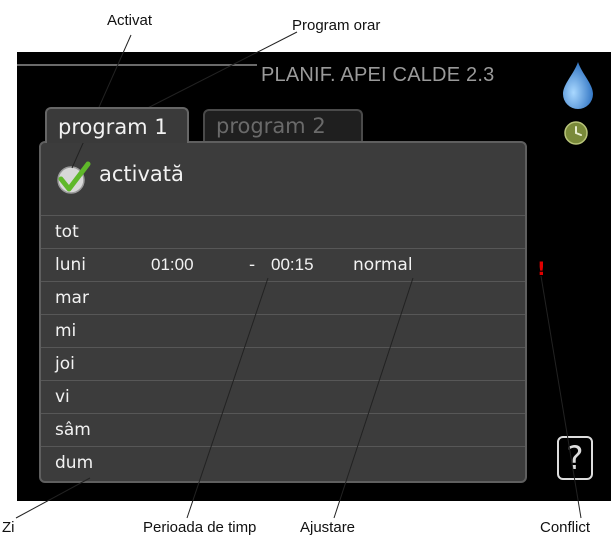 This screenshot has height=538, width=611. Describe the element at coordinates (373, 398) in the screenshot. I see `leader-adjustment` at that location.